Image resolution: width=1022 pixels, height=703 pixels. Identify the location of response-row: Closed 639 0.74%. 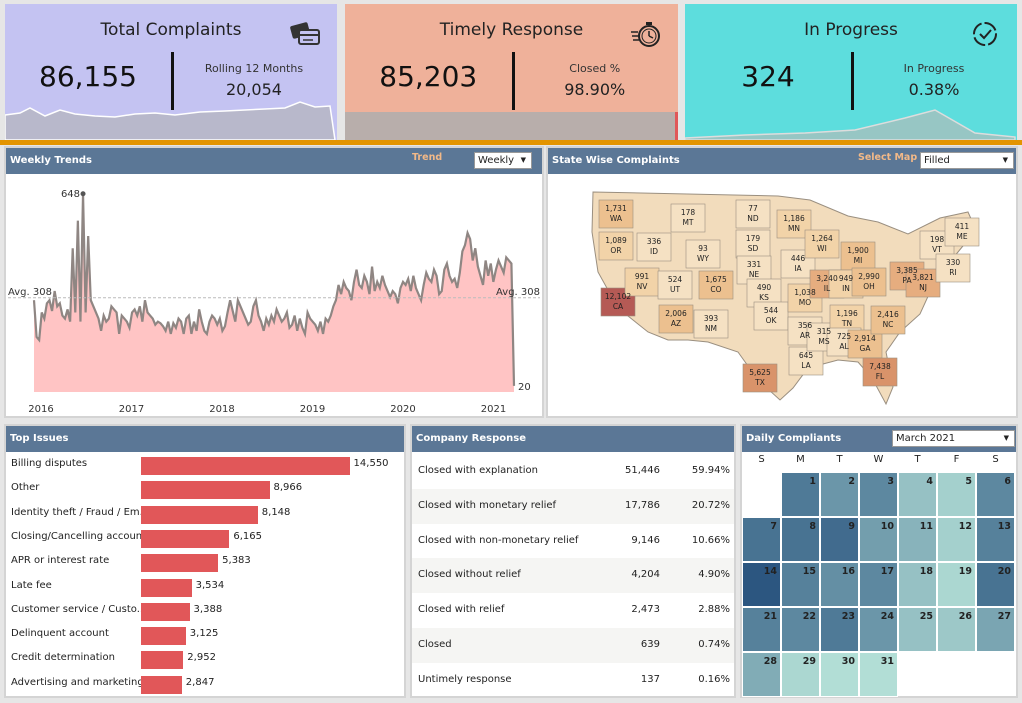
(573, 645).